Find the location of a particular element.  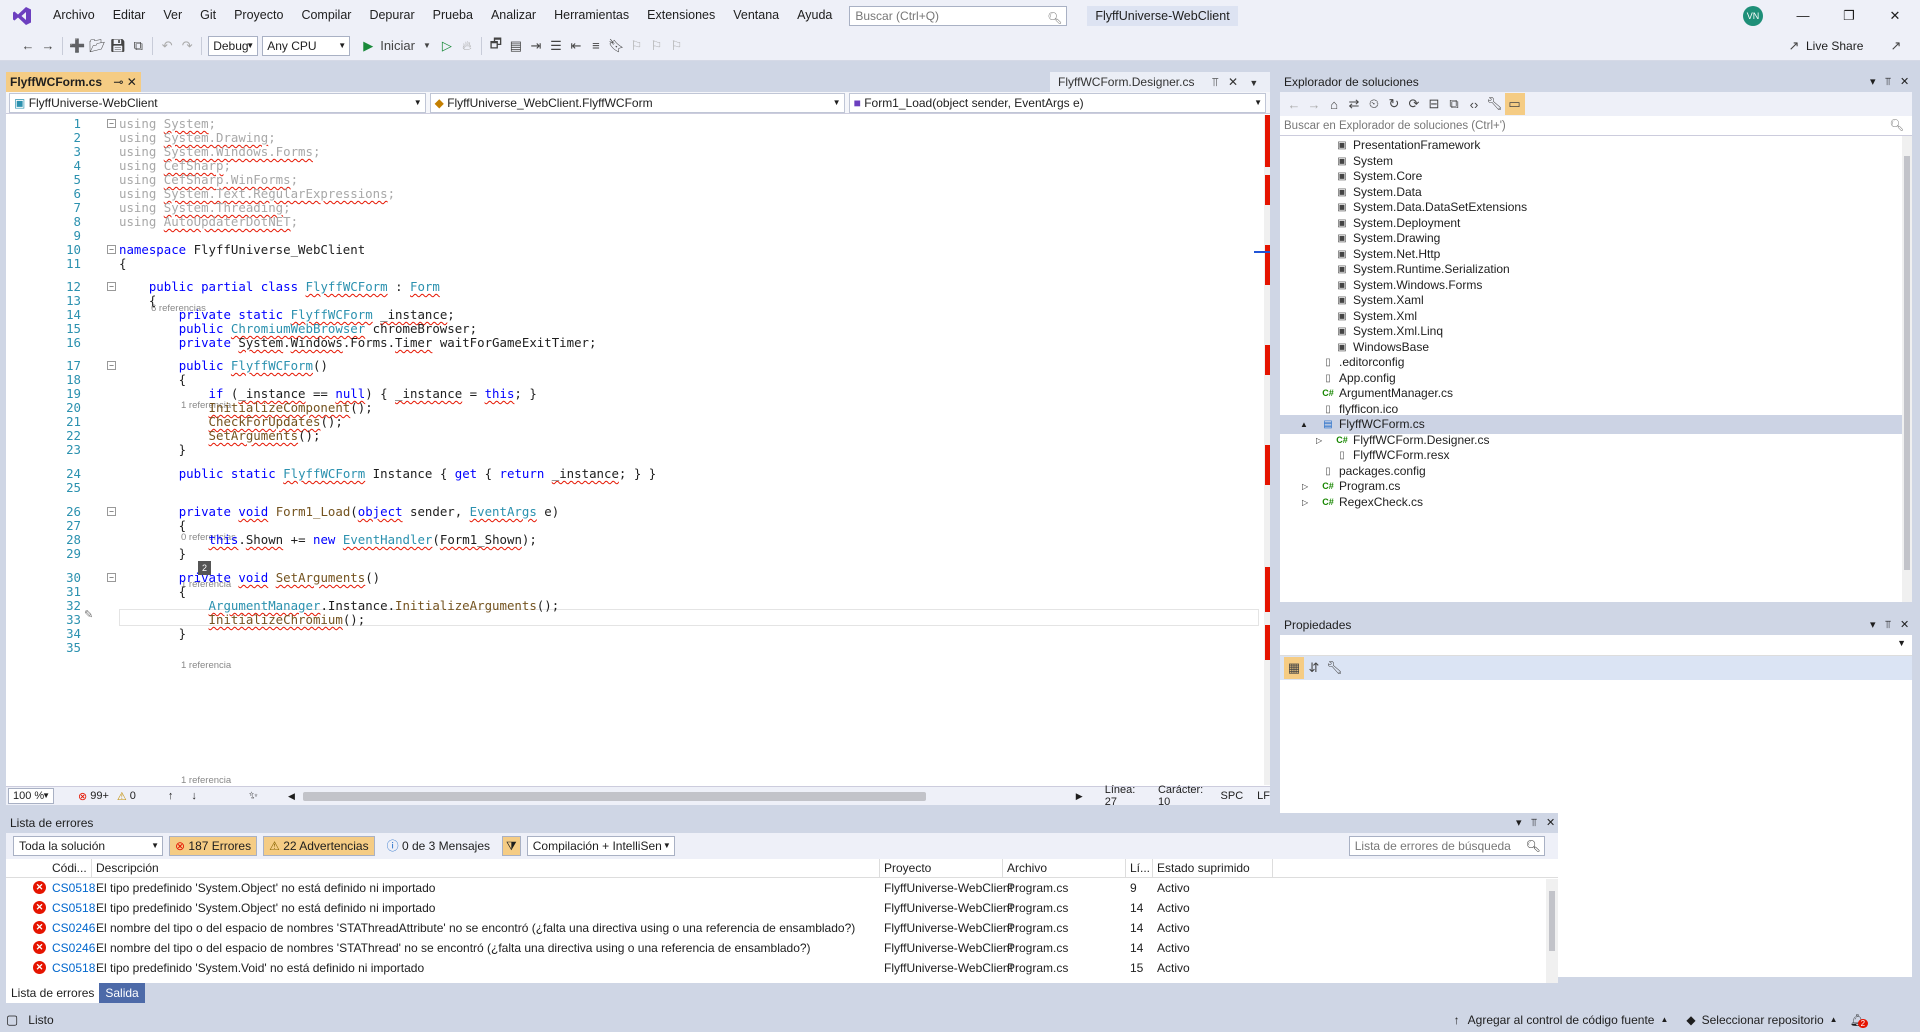

view-code-icon: ‹› is located at coordinates (1474, 104).